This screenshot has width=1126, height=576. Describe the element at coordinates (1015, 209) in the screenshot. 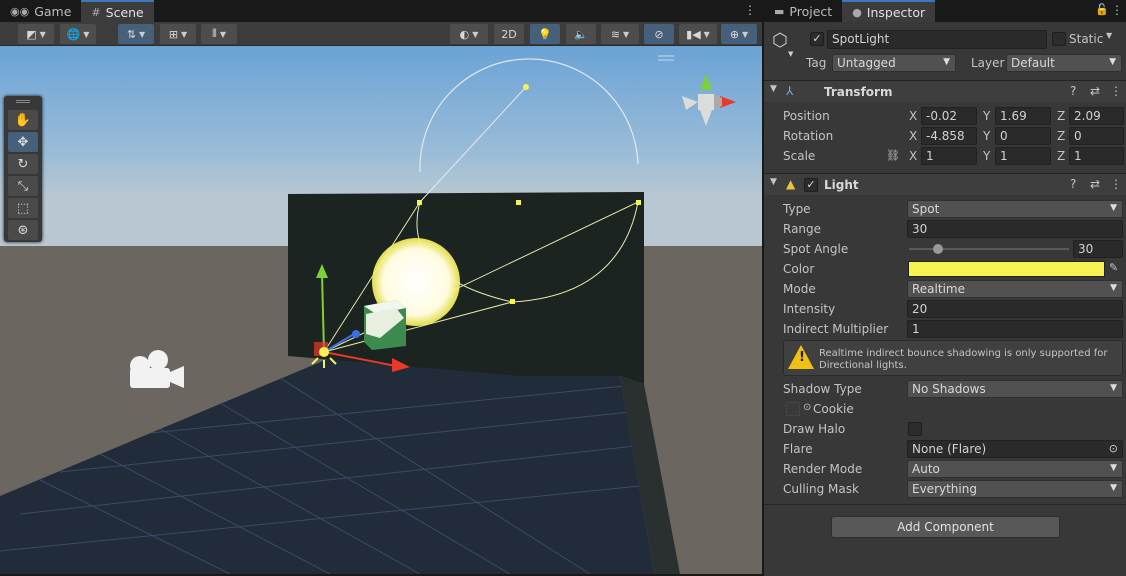

I see `type-dropdown: Spot ▼` at that location.